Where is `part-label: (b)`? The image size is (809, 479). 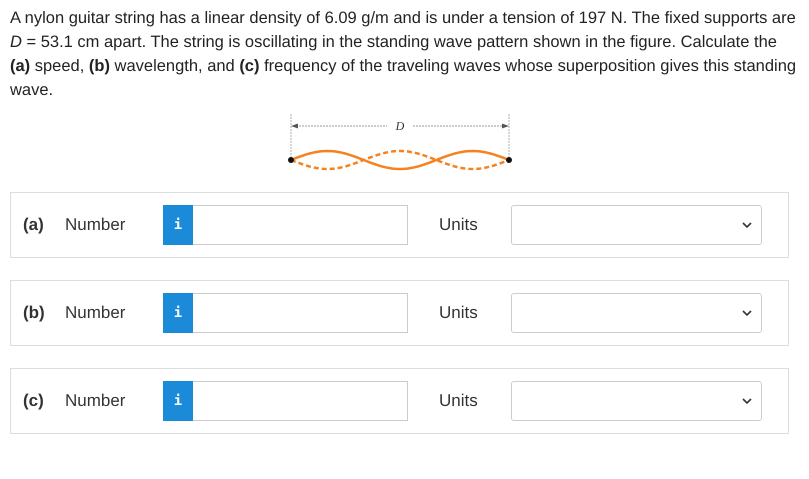 part-label: (b) is located at coordinates (34, 313).